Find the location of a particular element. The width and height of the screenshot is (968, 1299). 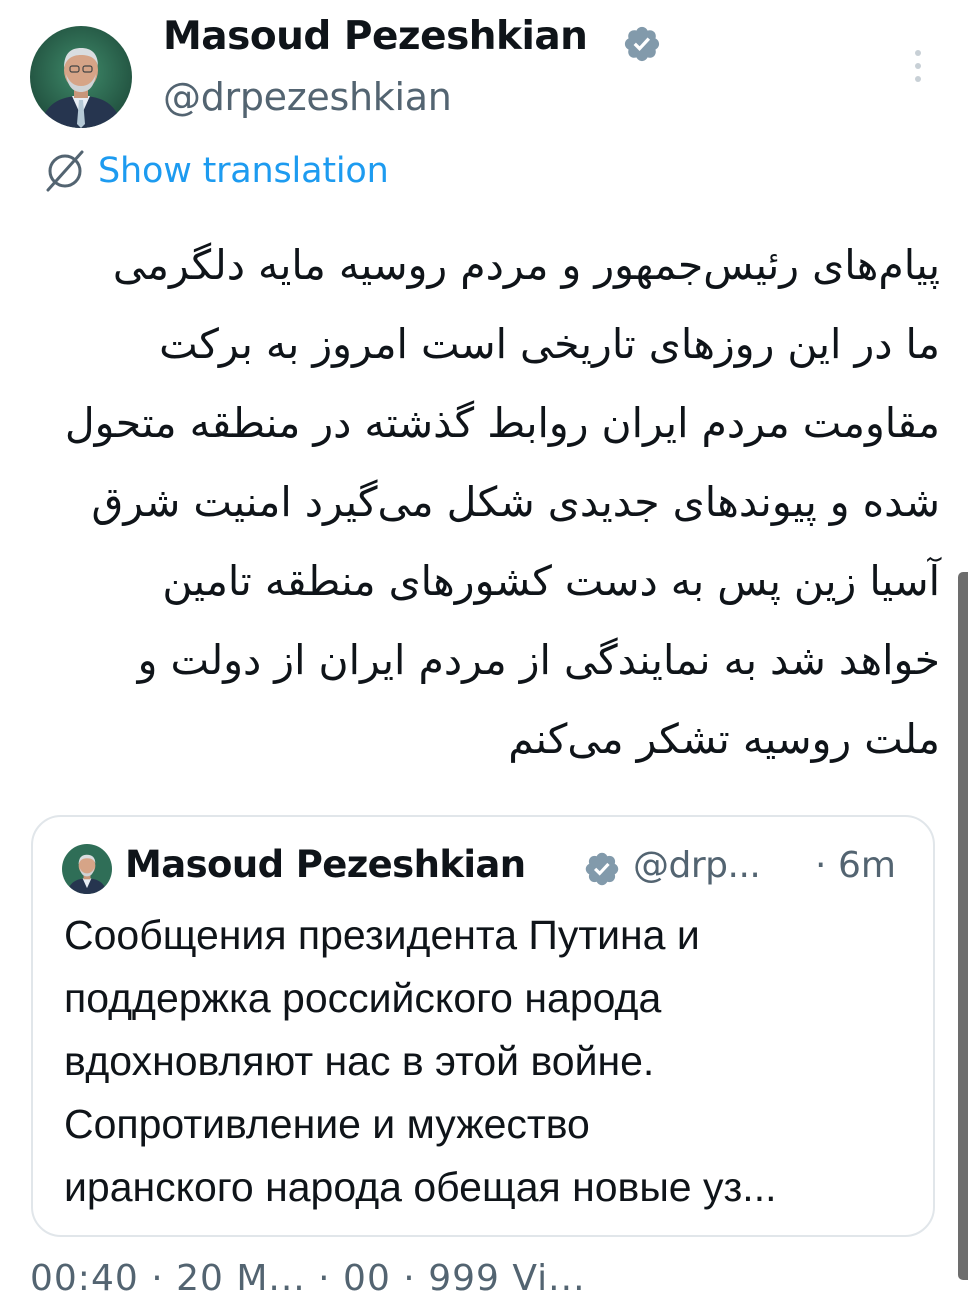

vertical-ellipsis-icon is located at coordinates (918, 66).